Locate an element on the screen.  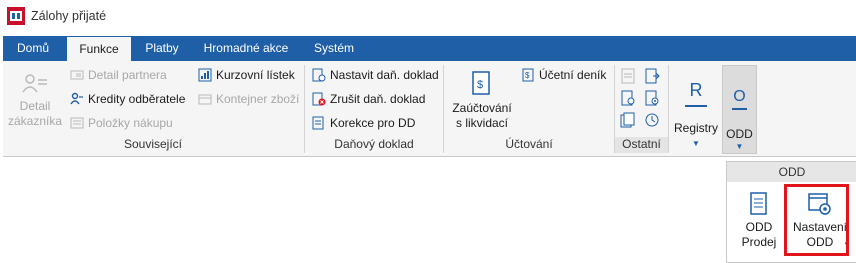
items-list-icon is located at coordinates (77, 123).